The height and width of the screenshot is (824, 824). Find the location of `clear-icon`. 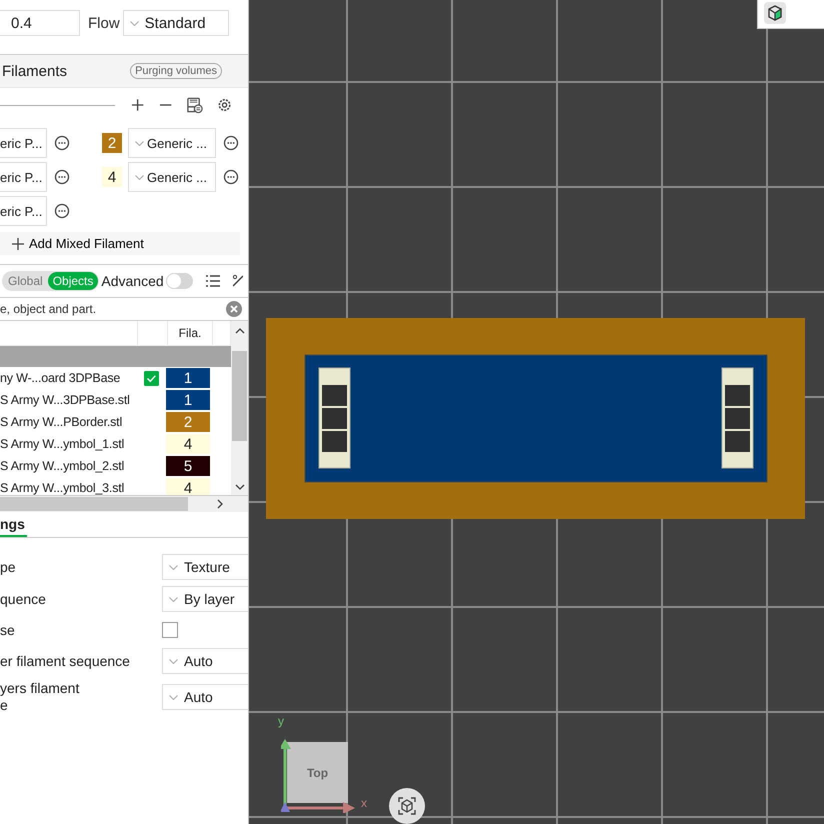

clear-icon is located at coordinates (234, 309).